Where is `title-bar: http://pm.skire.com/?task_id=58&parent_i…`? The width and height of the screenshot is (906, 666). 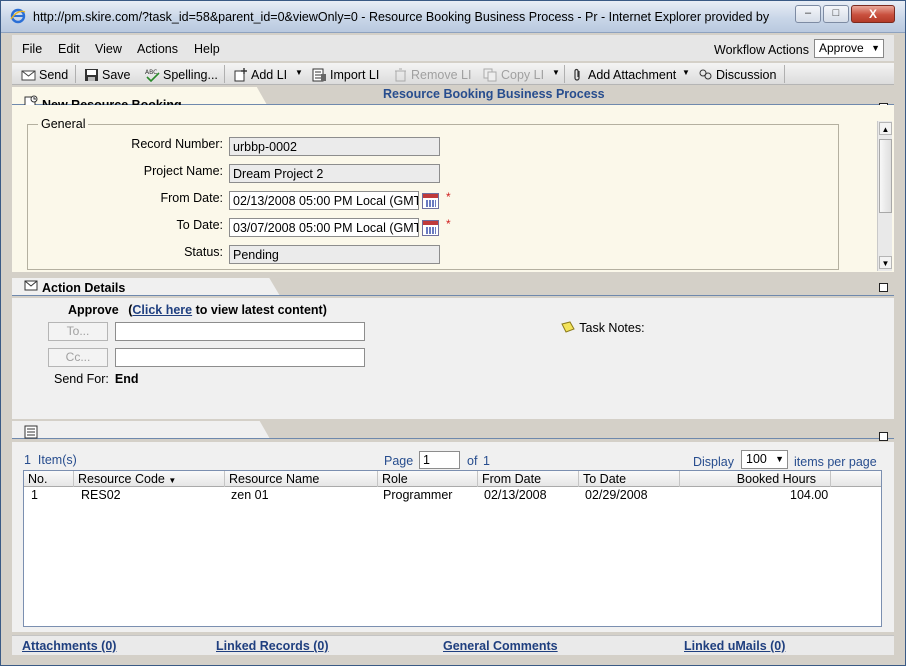
title-bar: http://pm.skire.com/?task_id=58&parent_i… is located at coordinates (453, 17).